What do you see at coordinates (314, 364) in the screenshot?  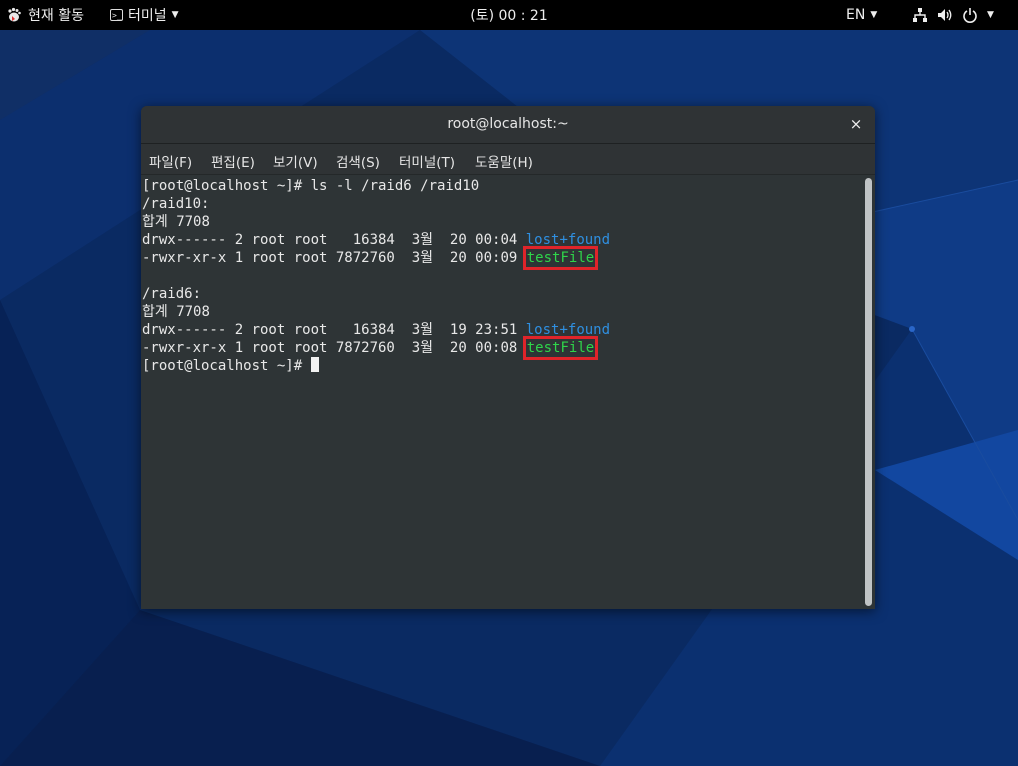 I see `text-cursor` at bounding box center [314, 364].